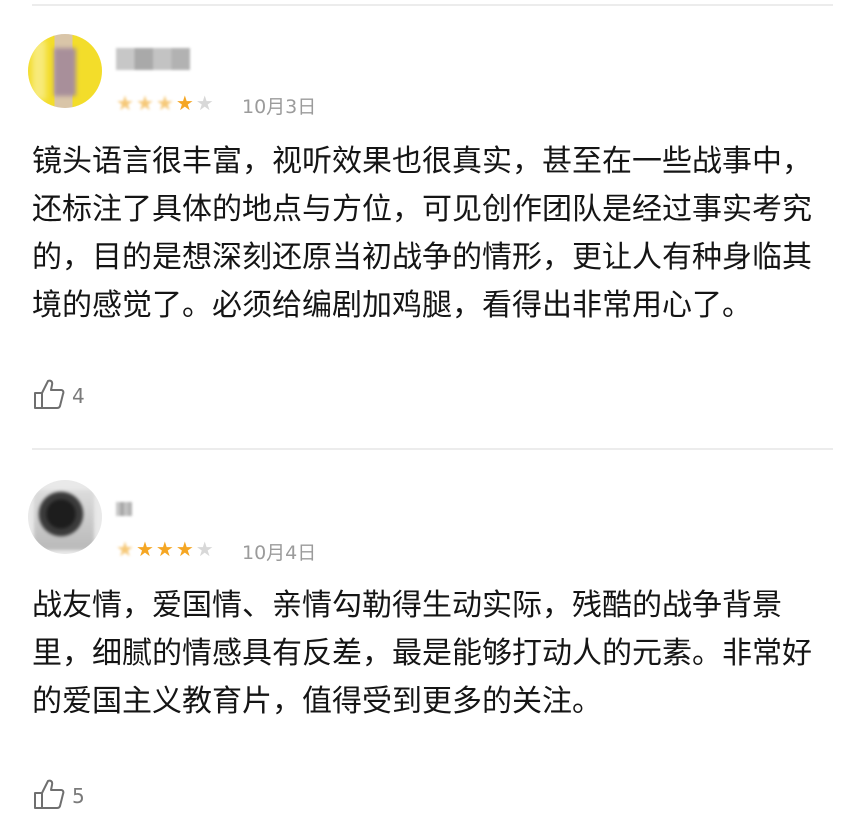 The height and width of the screenshot is (820, 865). Describe the element at coordinates (78, 796) in the screenshot. I see `like-count: 5` at that location.